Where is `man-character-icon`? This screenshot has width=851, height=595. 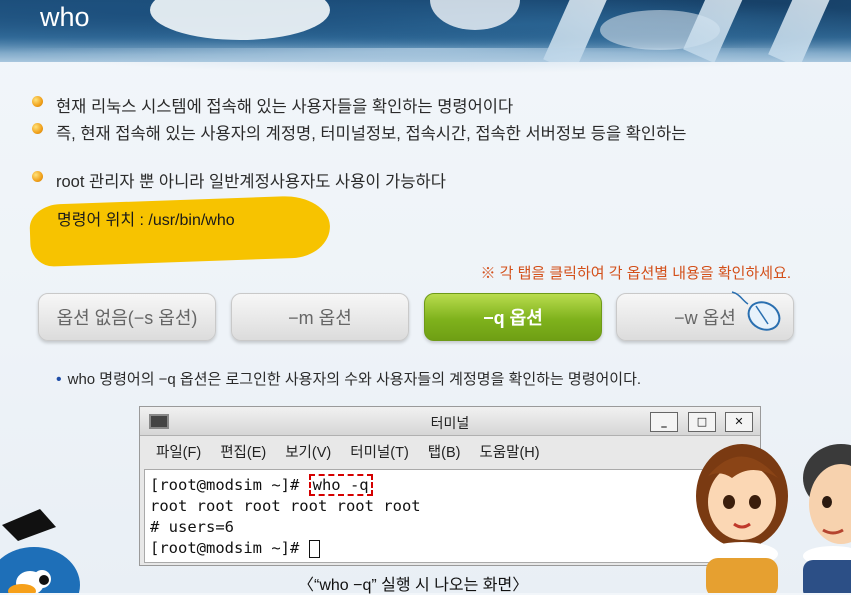
man-character-icon is located at coordinates (827, 518).